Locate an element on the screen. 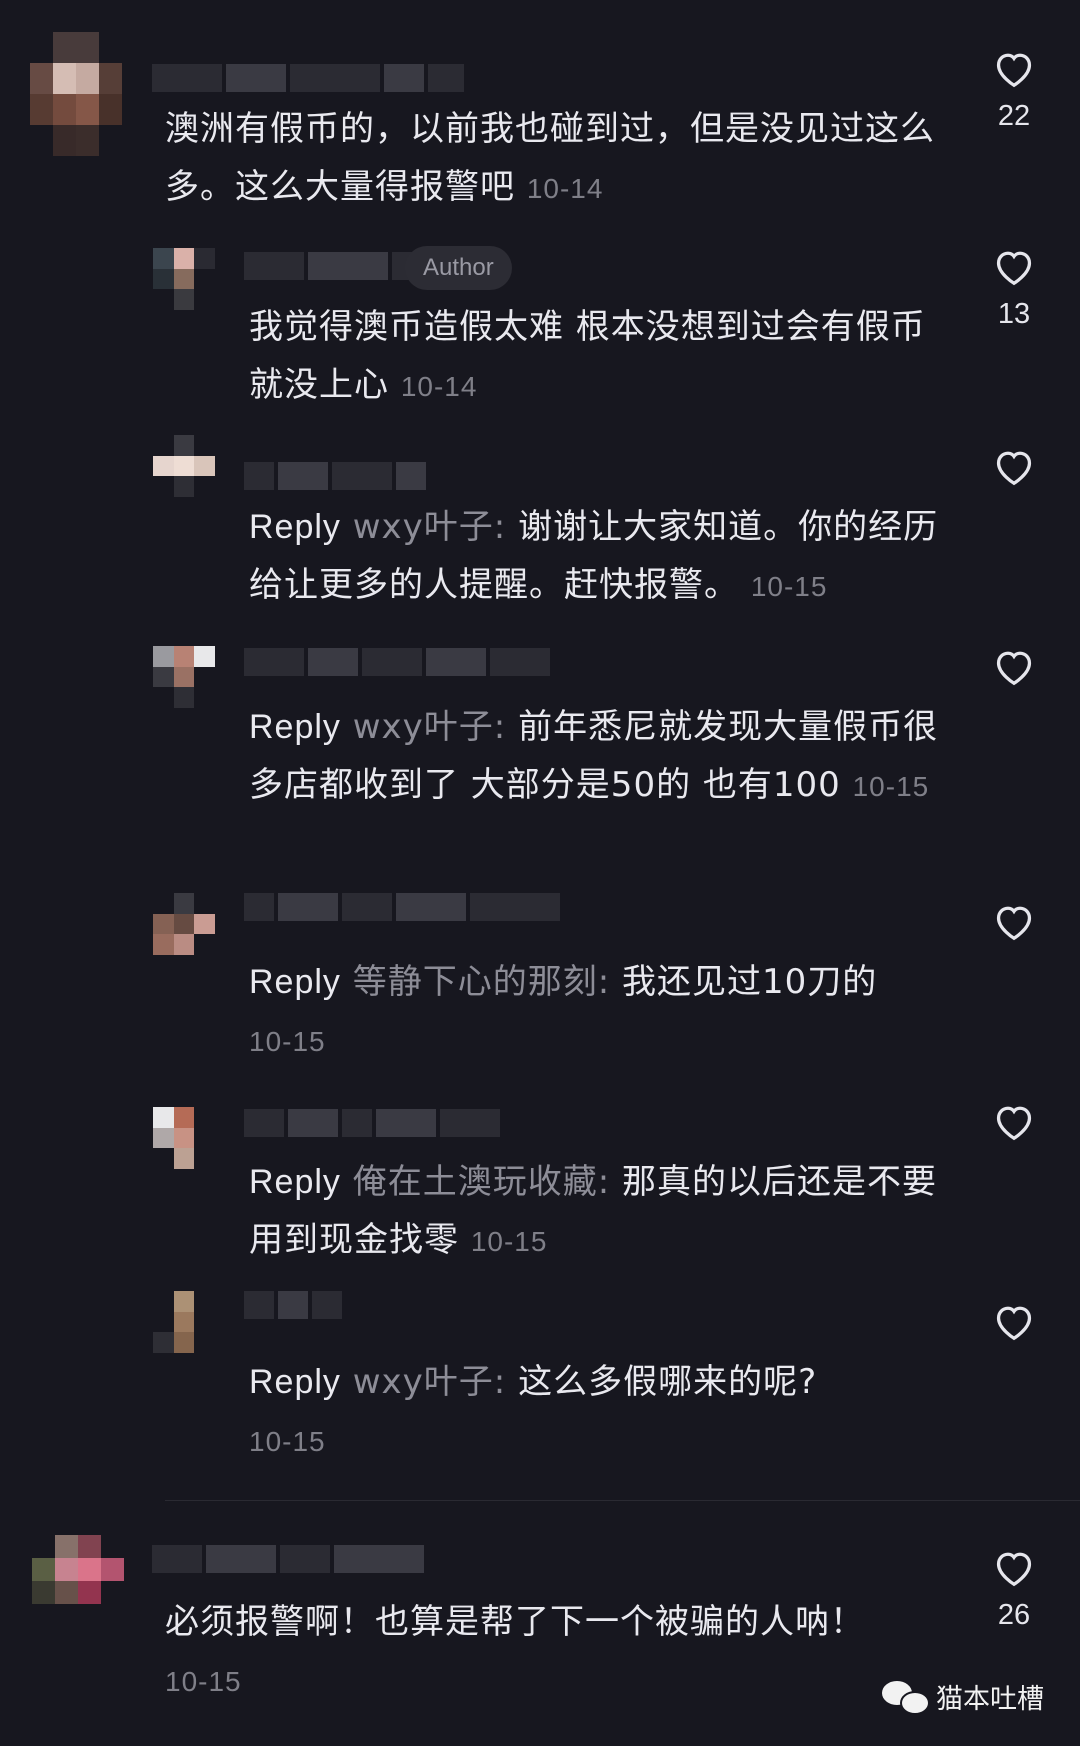 This screenshot has width=1080, height=1746. reply-item: Reply wxy叶子: 这么多假哪来的呢? 10-15 is located at coordinates (540, 1356).